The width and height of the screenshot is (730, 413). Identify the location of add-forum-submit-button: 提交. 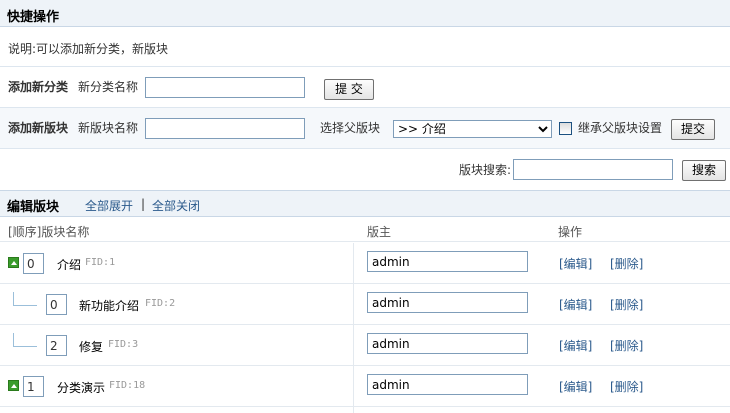
(693, 129).